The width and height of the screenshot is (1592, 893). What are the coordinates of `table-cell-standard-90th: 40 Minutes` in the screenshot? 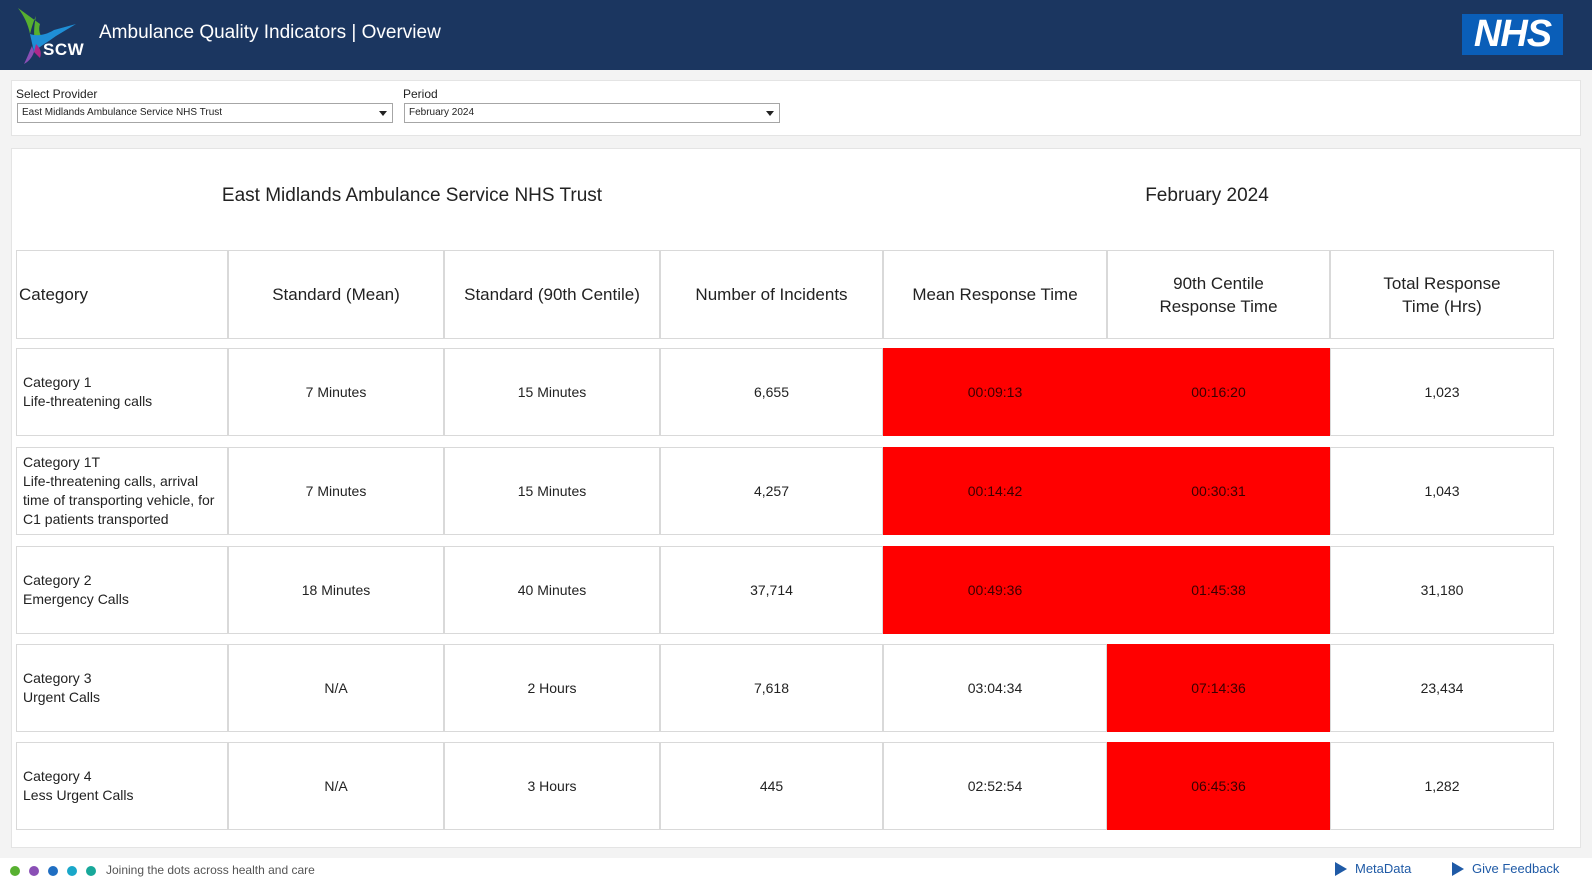 It's located at (552, 590).